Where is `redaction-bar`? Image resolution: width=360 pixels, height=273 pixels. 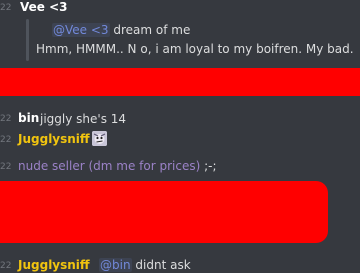 redaction-bar is located at coordinates (180, 82).